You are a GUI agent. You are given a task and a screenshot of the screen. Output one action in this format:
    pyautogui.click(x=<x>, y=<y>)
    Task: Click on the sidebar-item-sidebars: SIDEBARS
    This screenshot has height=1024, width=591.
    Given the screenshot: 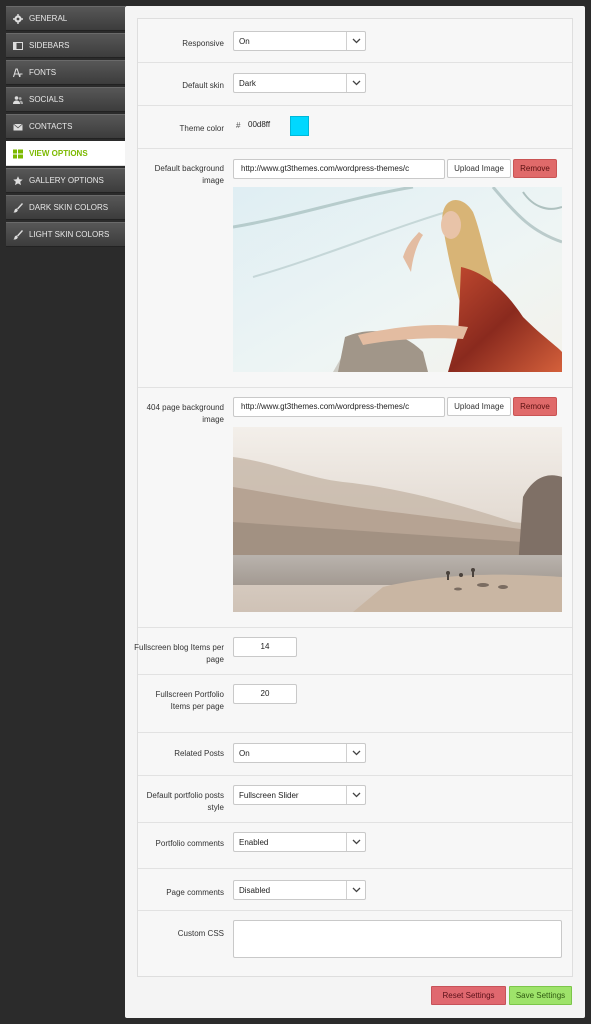 What is the action you would take?
    pyautogui.click(x=65, y=45)
    